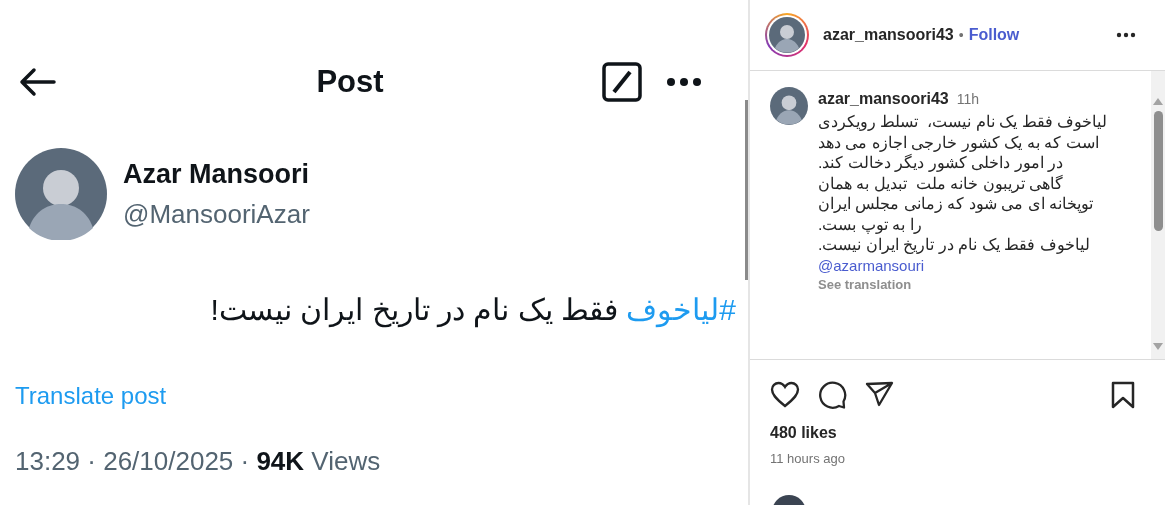 This screenshot has width=1165, height=505. I want to click on scrollbar-thumb, so click(1158, 171).